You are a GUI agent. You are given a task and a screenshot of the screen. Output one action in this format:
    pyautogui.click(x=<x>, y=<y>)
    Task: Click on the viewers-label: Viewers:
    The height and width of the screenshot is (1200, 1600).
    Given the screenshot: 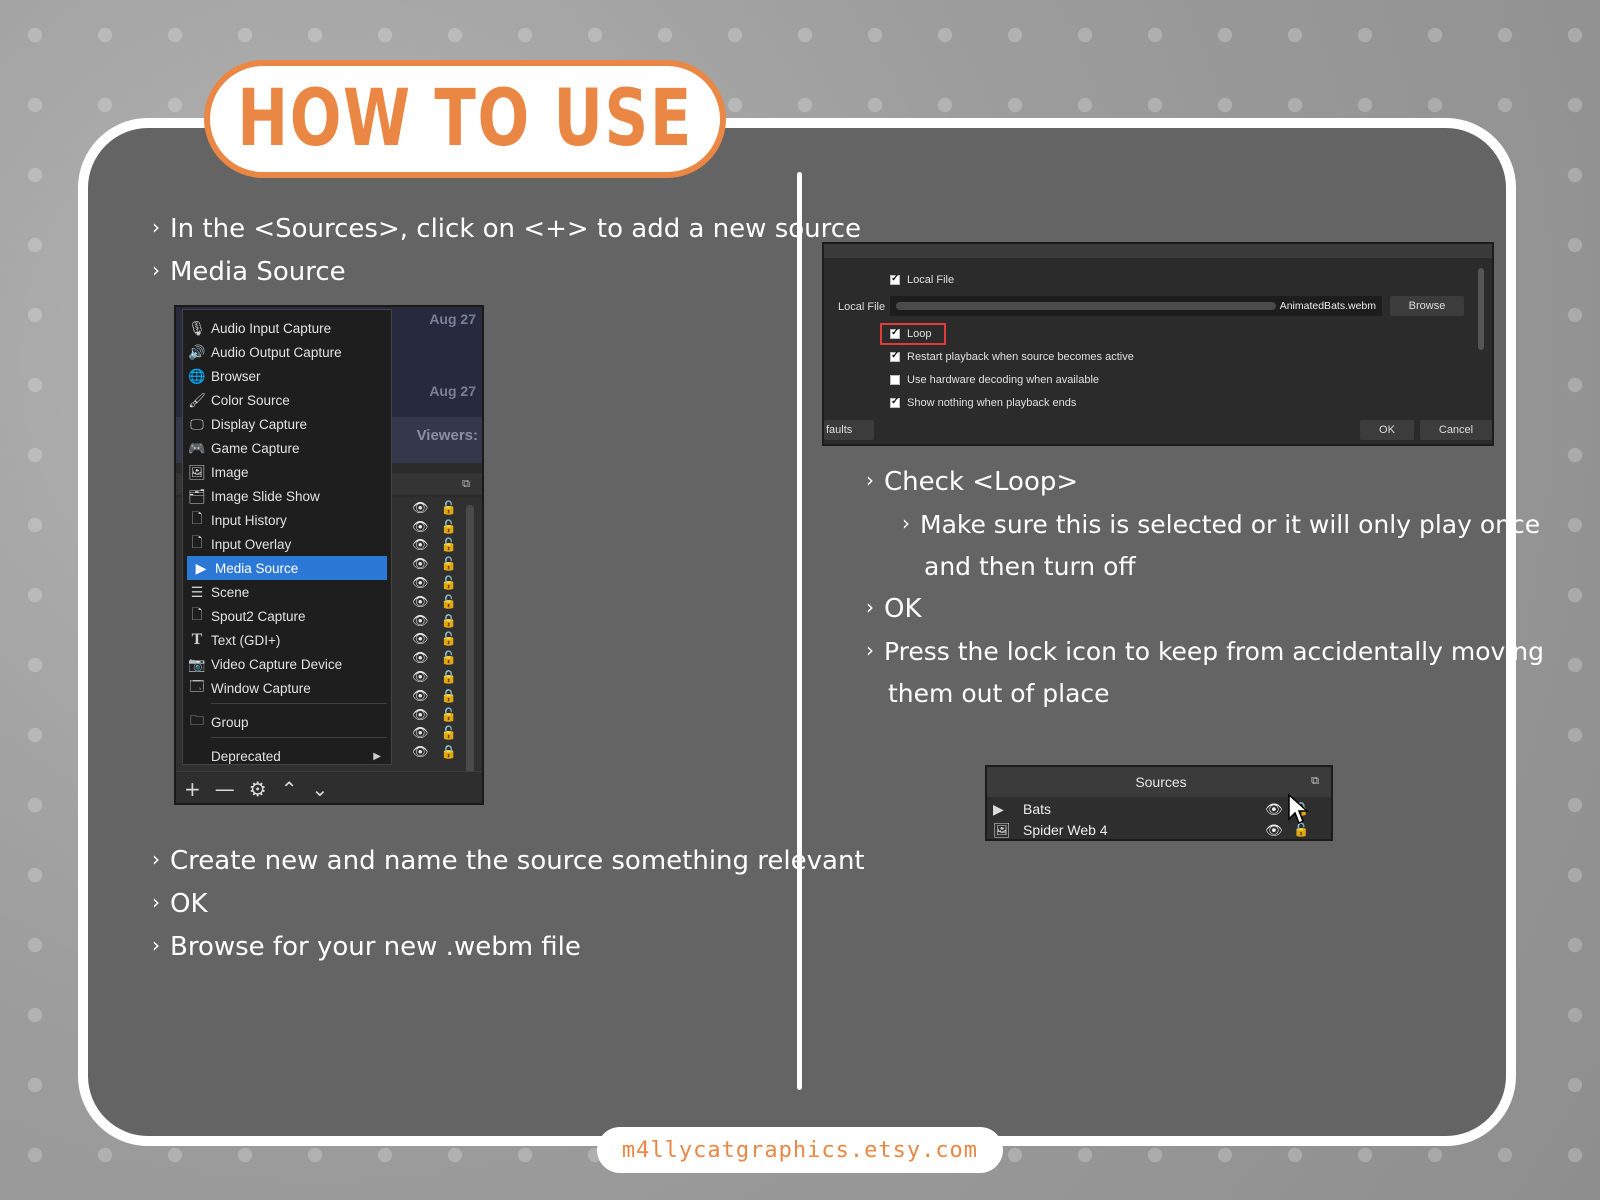 What is the action you would take?
    pyautogui.click(x=447, y=435)
    